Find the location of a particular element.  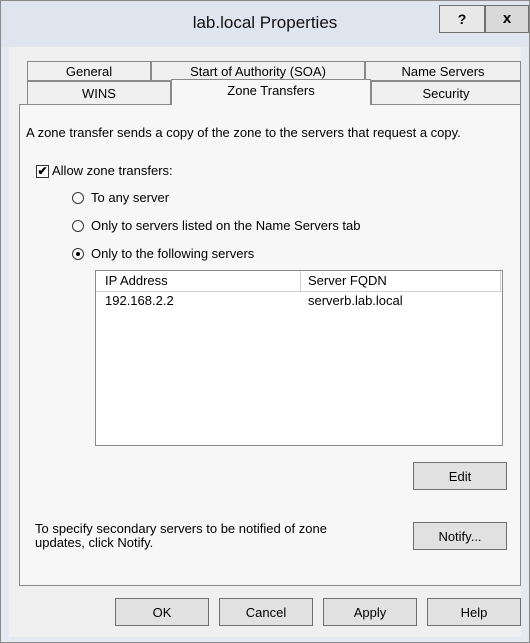

help-button: Help is located at coordinates (474, 612).